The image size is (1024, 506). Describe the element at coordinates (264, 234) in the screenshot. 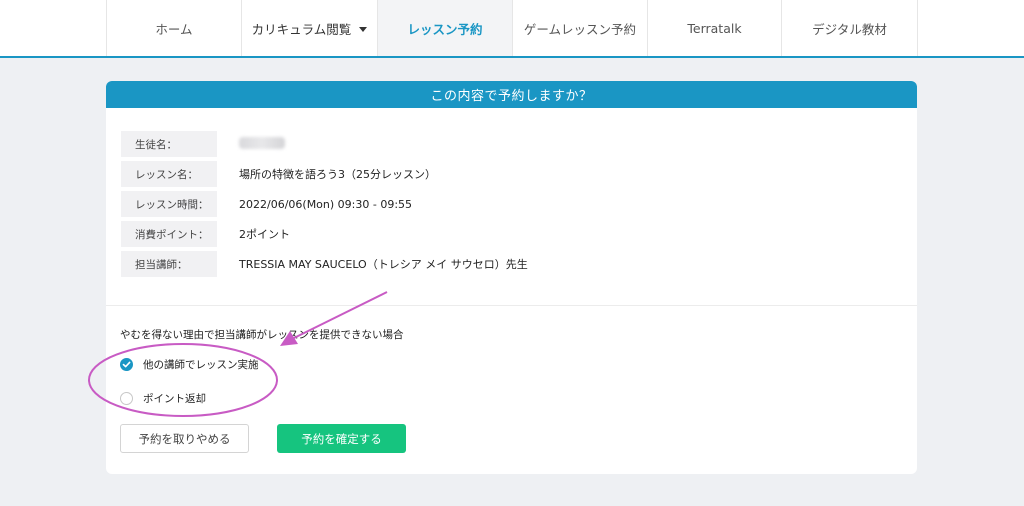

I see `detail-value: 2ポイント` at that location.